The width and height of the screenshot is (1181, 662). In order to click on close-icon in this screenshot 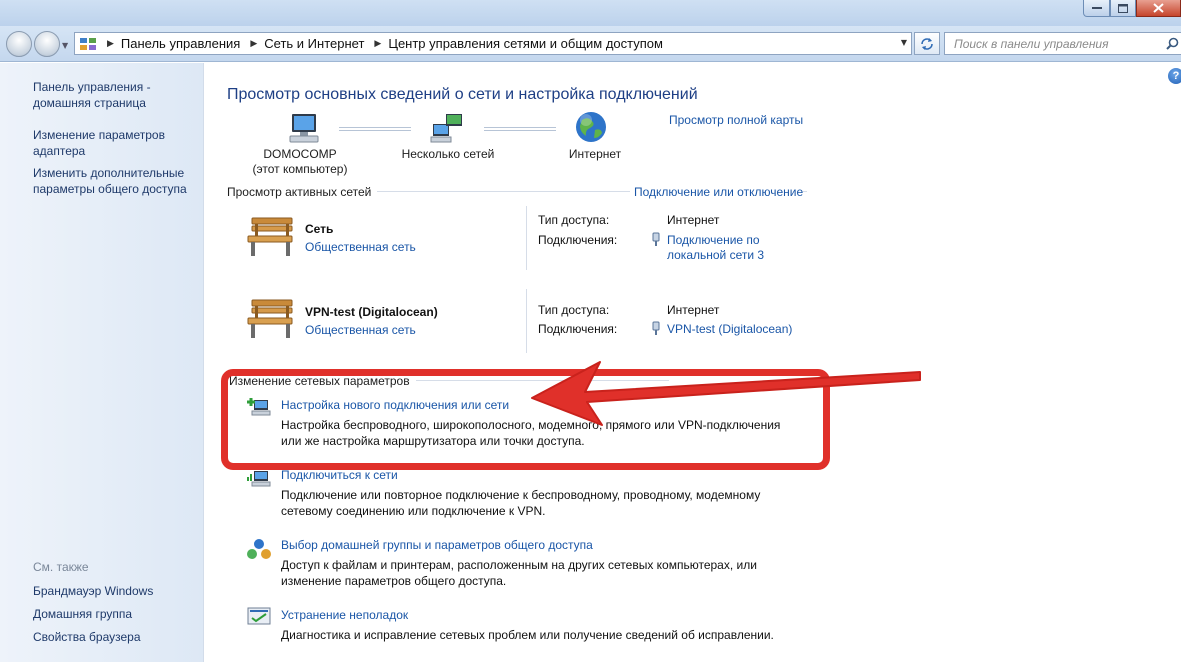, I will do `click(1158, 8)`.